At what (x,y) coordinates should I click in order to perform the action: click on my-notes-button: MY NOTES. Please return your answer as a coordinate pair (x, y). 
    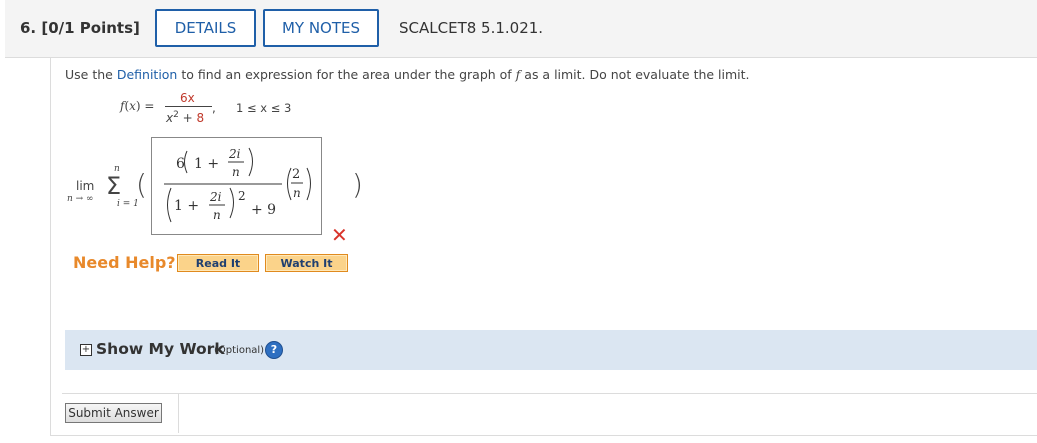
    Looking at the image, I should click on (321, 28).